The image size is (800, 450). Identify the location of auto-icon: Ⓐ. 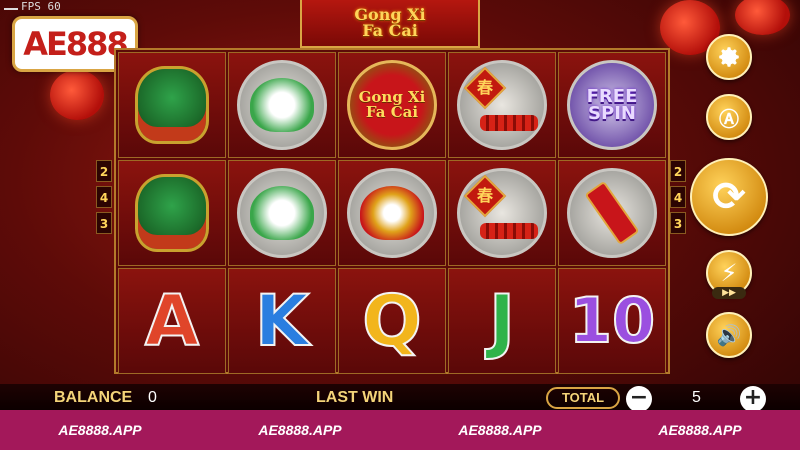
(729, 118).